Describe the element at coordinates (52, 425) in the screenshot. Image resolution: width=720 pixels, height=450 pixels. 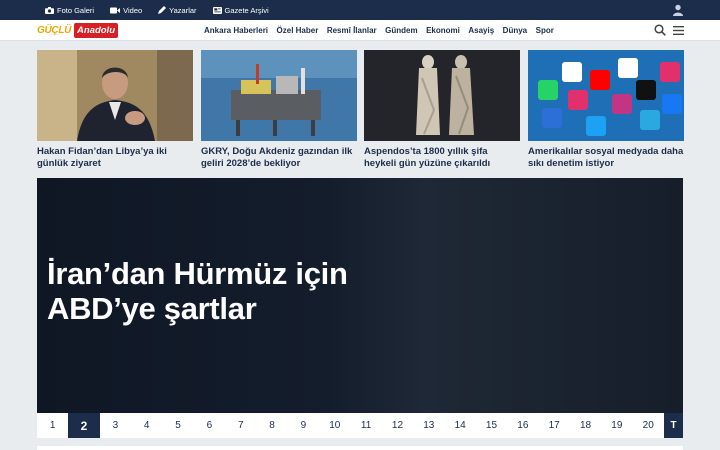
I see `page-1: 1` at that location.